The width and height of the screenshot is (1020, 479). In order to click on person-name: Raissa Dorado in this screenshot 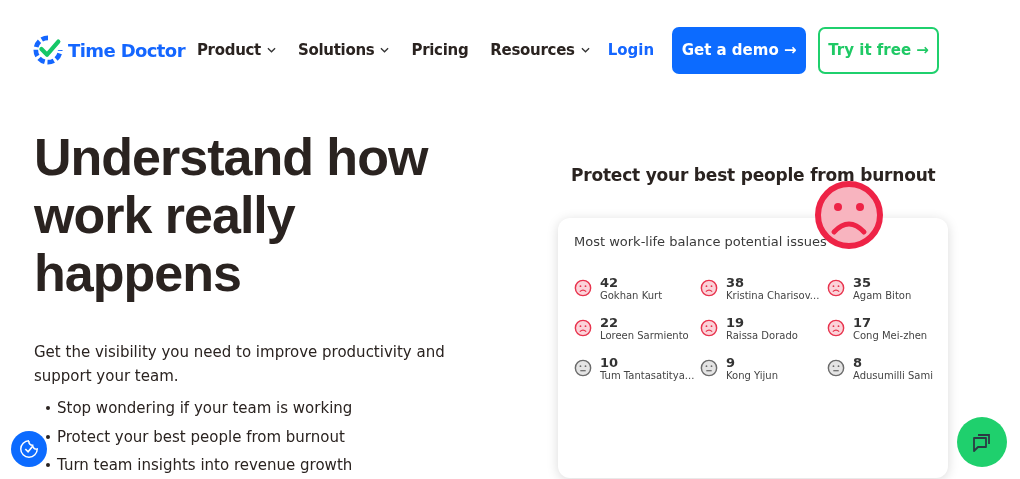, I will do `click(762, 335)`.